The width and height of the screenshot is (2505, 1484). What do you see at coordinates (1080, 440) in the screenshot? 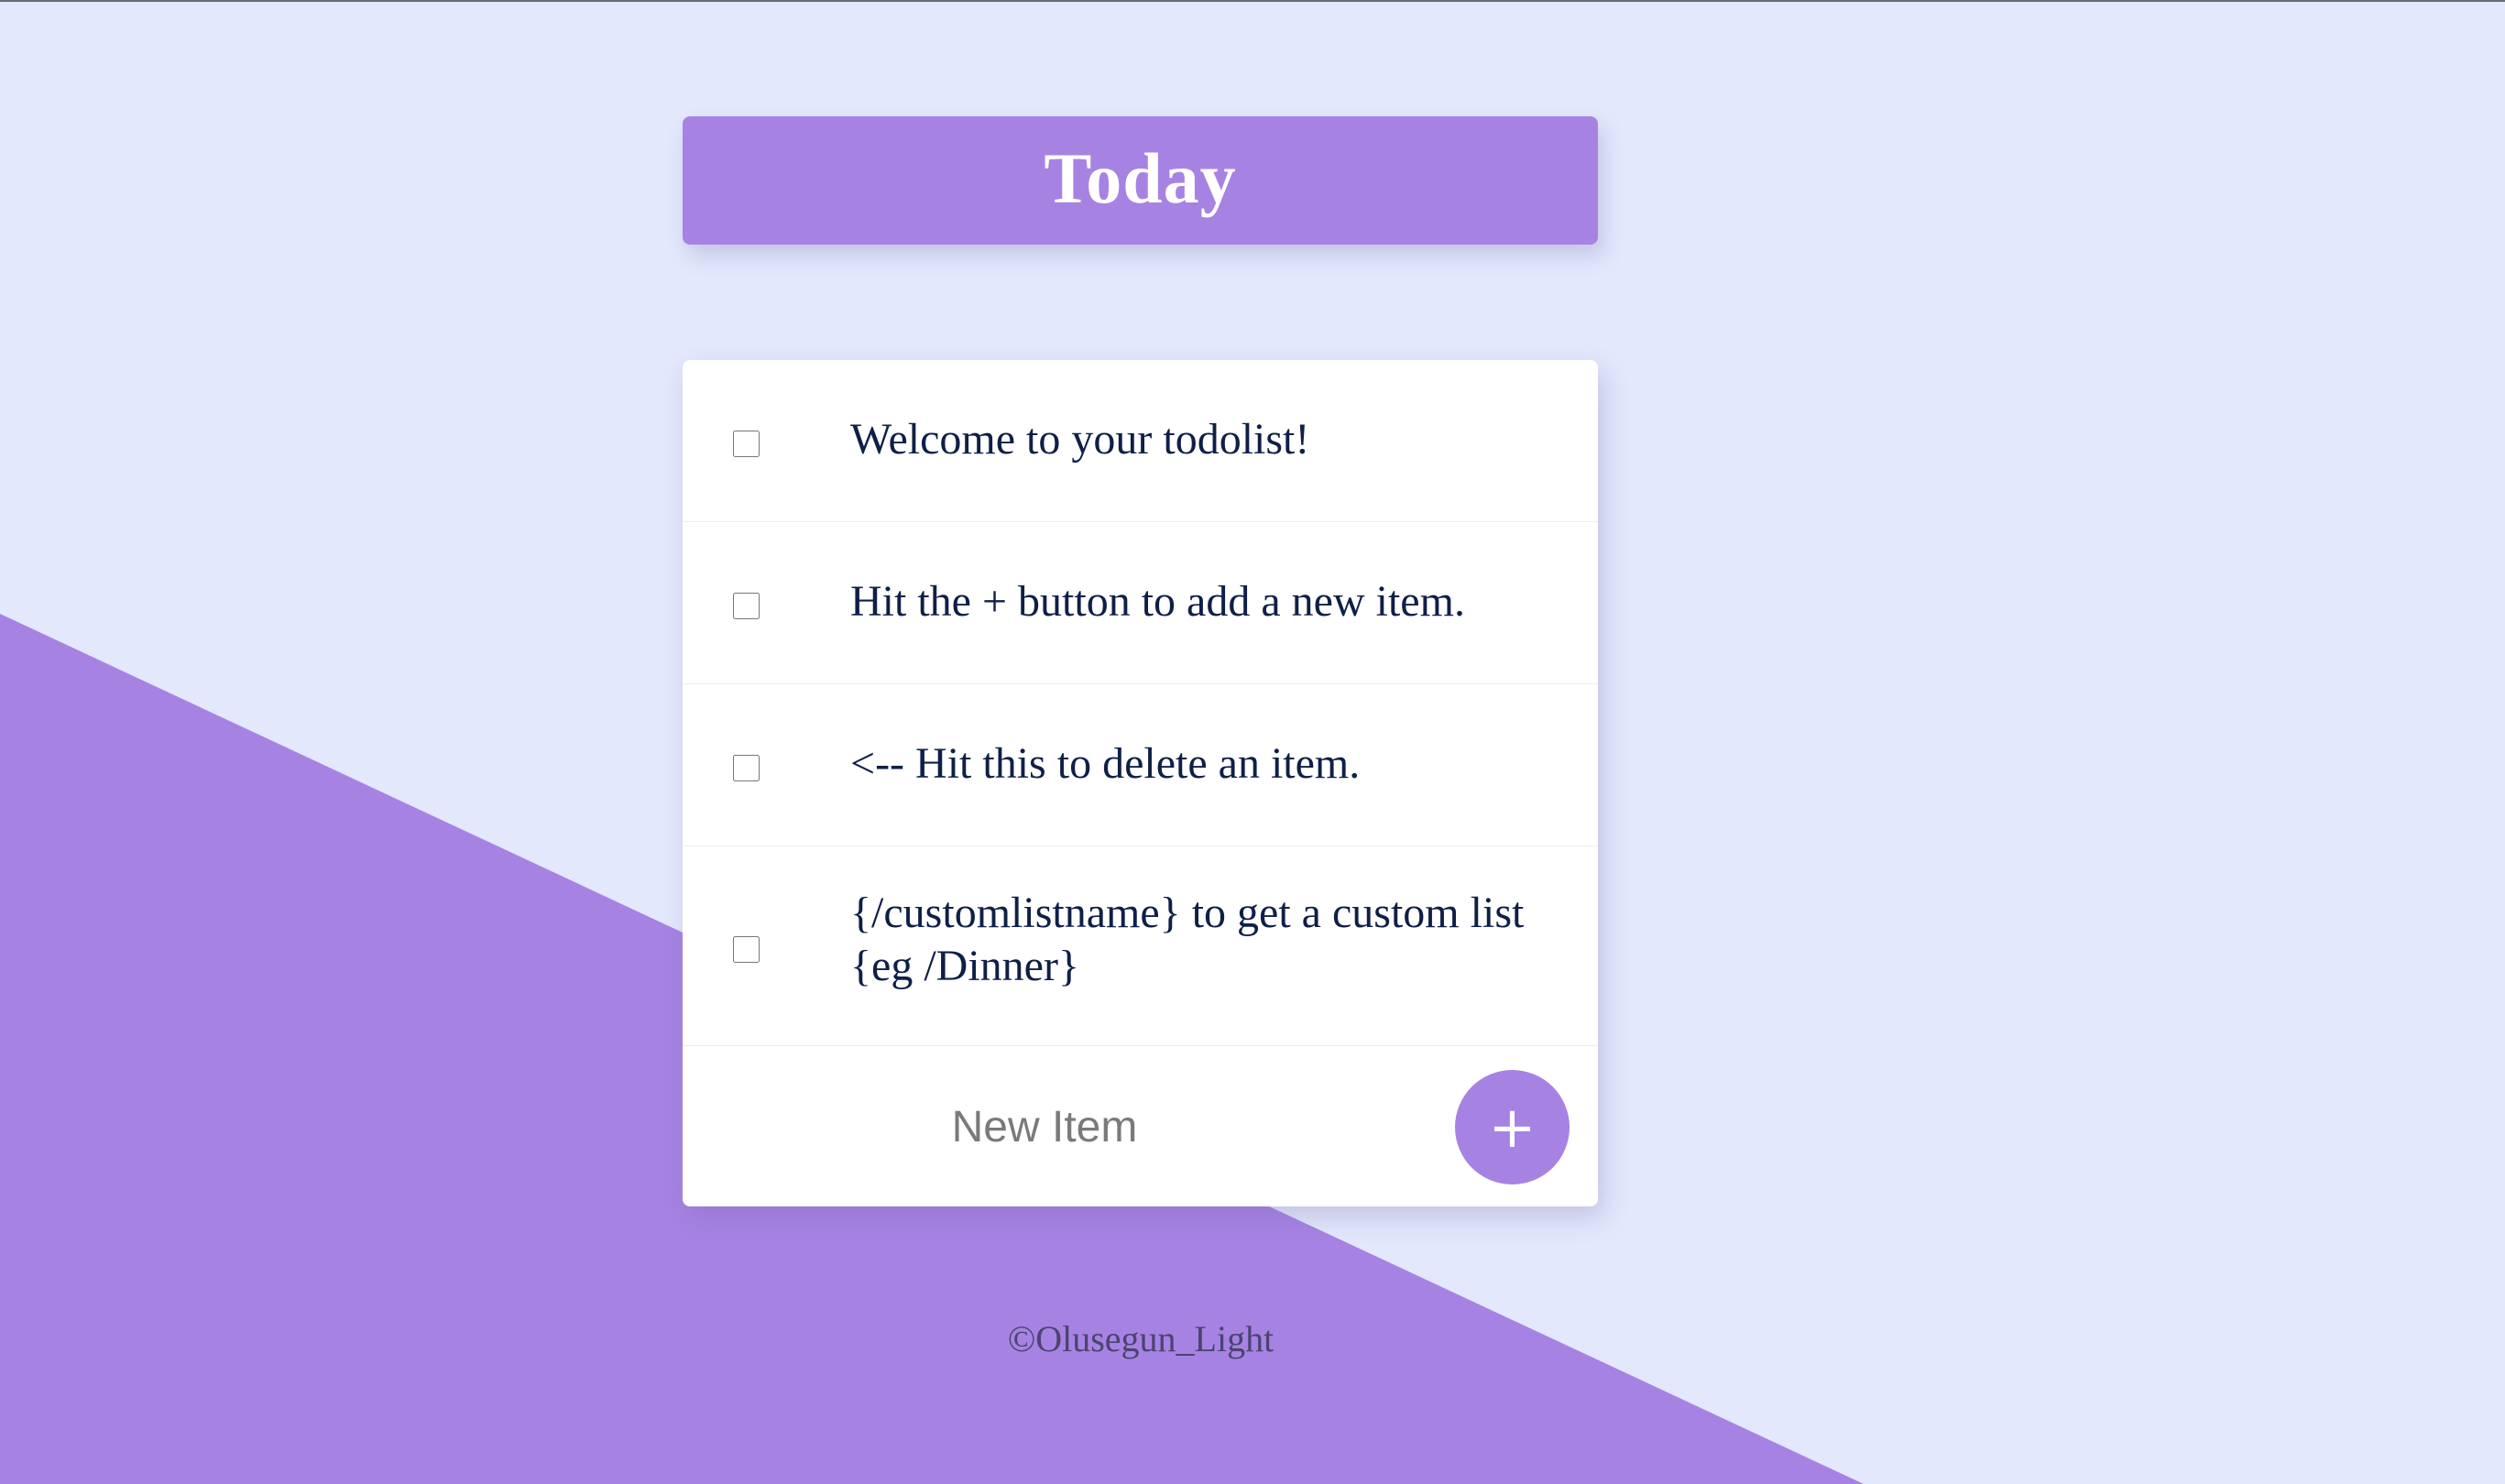
I see `todo-item-text: Welcome to your todolist!` at bounding box center [1080, 440].